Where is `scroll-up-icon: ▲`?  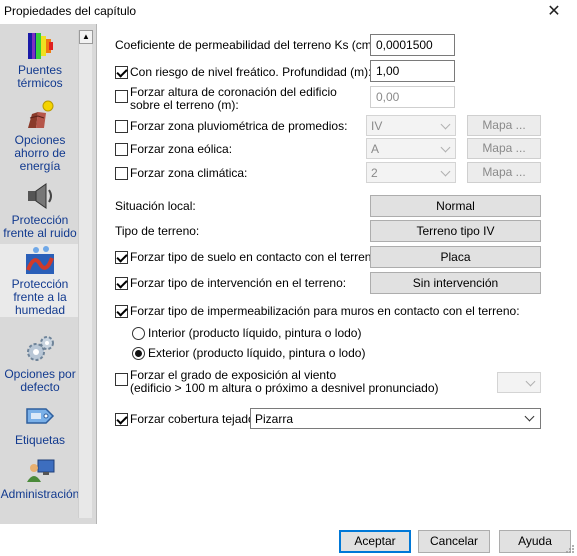
scroll-up-icon: ▲ is located at coordinates (86, 37).